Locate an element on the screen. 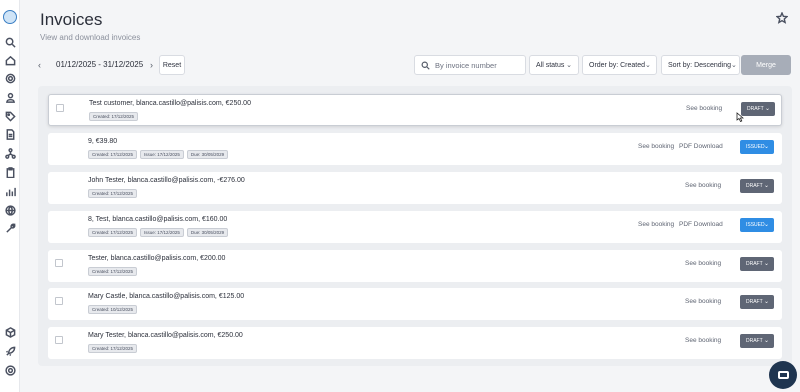 The width and height of the screenshot is (800, 392). tag-icon is located at coordinates (10, 116).